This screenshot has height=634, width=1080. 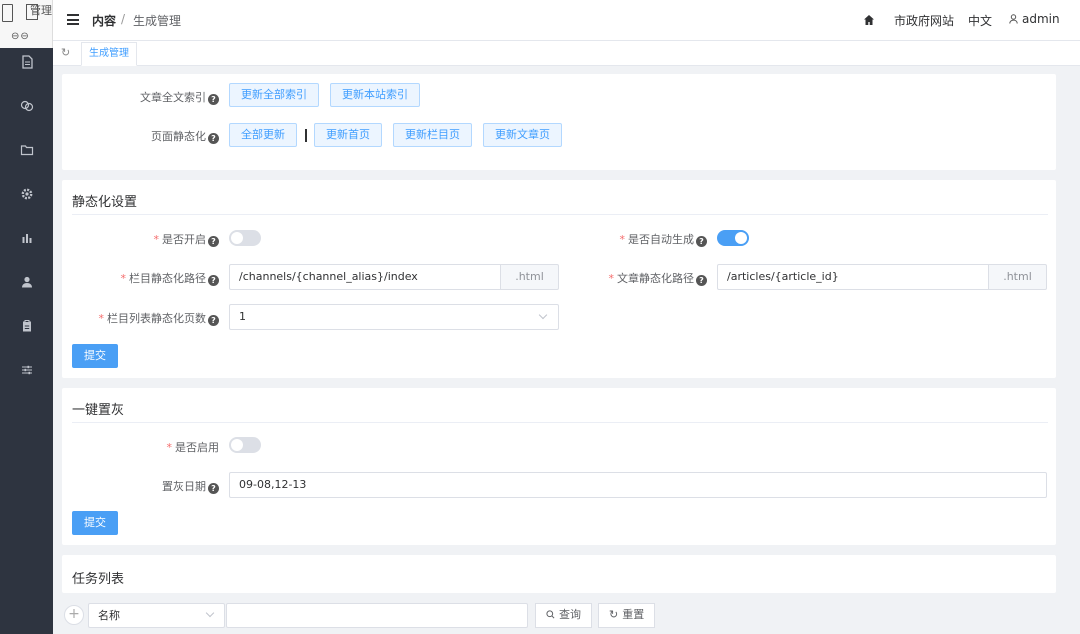 What do you see at coordinates (66, 52) in the screenshot?
I see `refresh-icon: ↻` at bounding box center [66, 52].